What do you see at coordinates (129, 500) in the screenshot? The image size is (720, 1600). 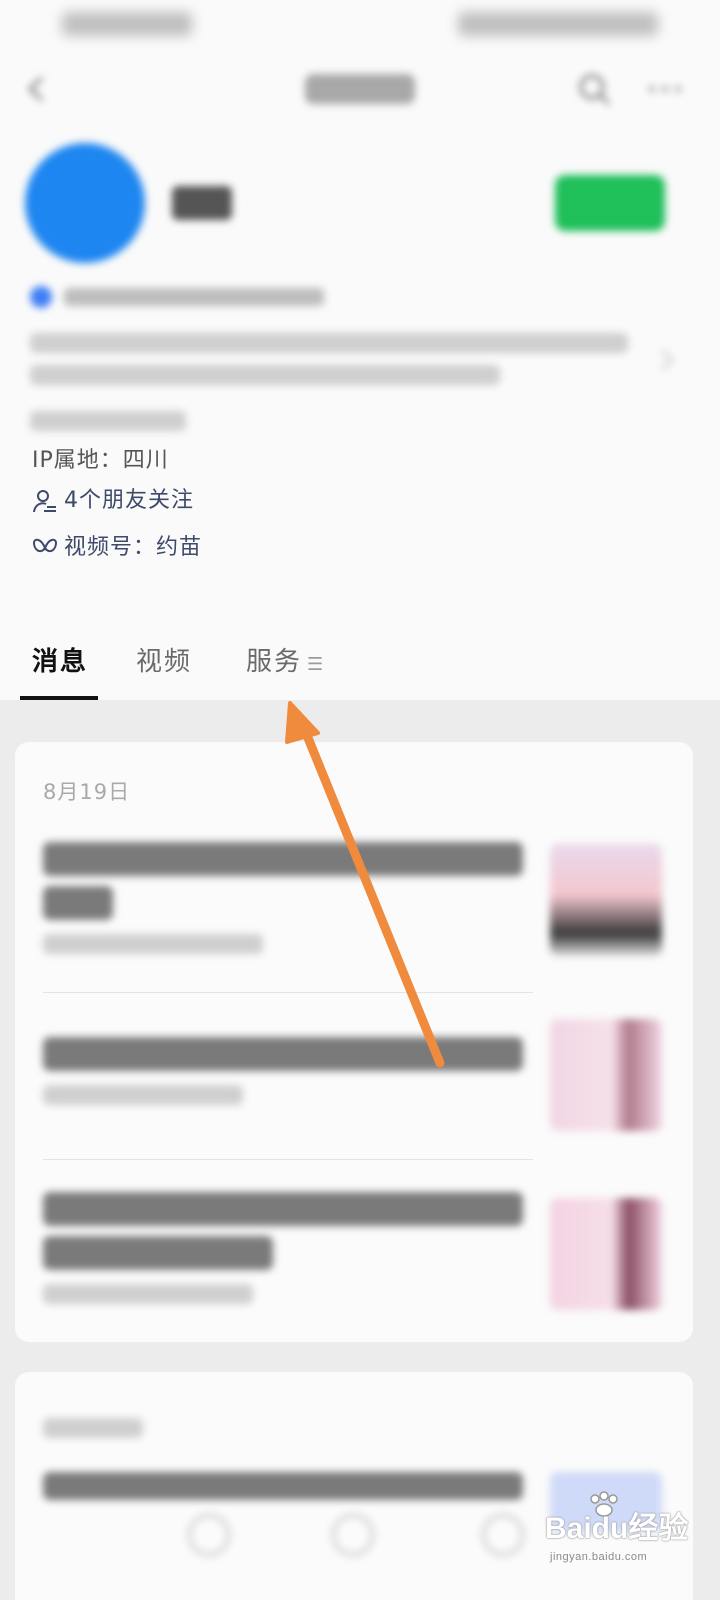 I see `friends-following-text: 4个朋友关注` at bounding box center [129, 500].